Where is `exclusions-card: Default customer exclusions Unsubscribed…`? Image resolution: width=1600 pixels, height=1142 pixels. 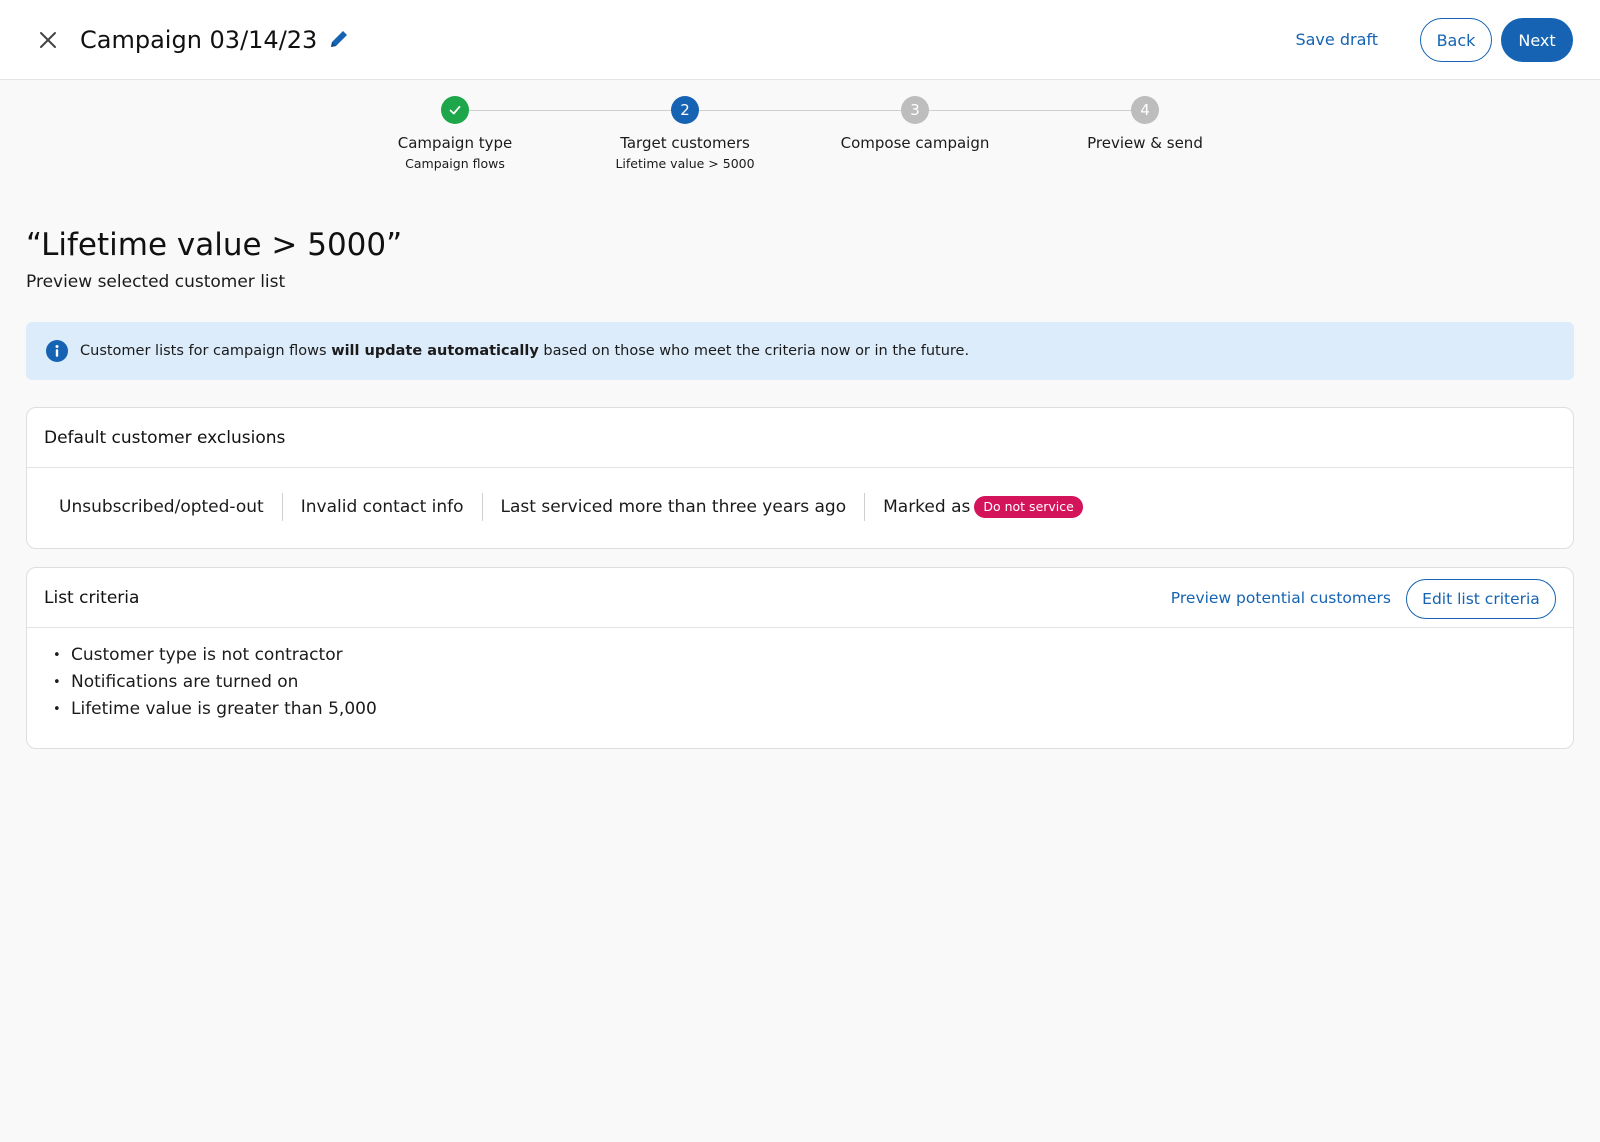 exclusions-card: Default customer exclusions Unsubscribed… is located at coordinates (800, 478).